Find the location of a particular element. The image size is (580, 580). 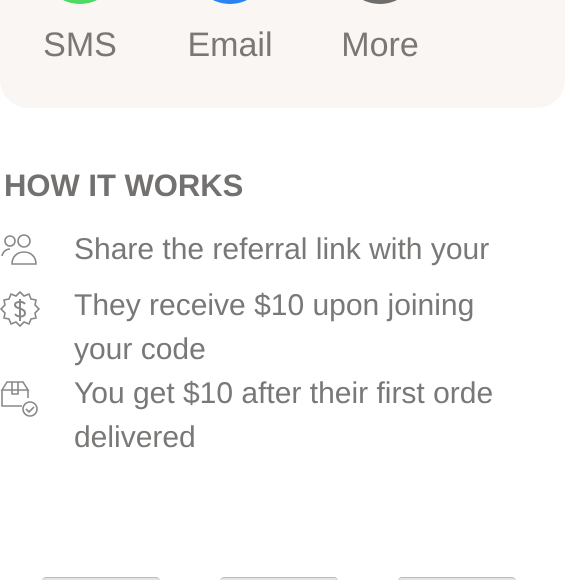

section-heading: HOW IT WORKS is located at coordinates (124, 186).